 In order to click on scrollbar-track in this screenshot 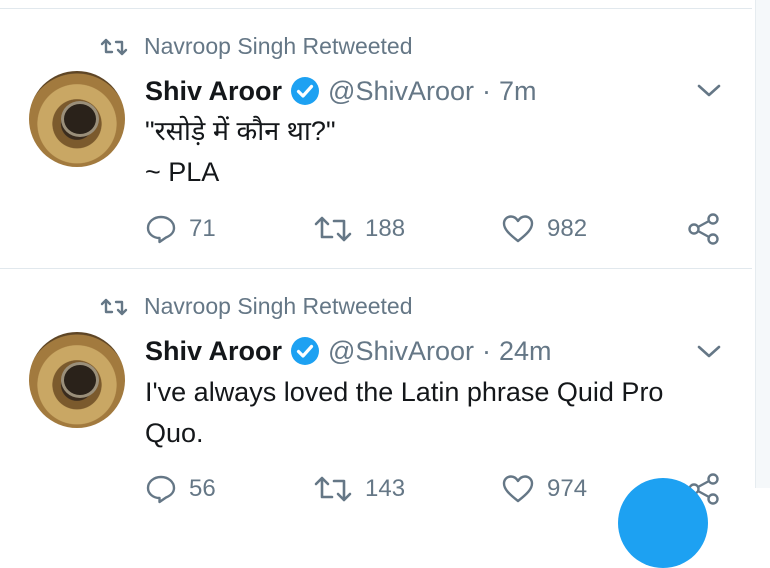, I will do `click(762, 244)`.